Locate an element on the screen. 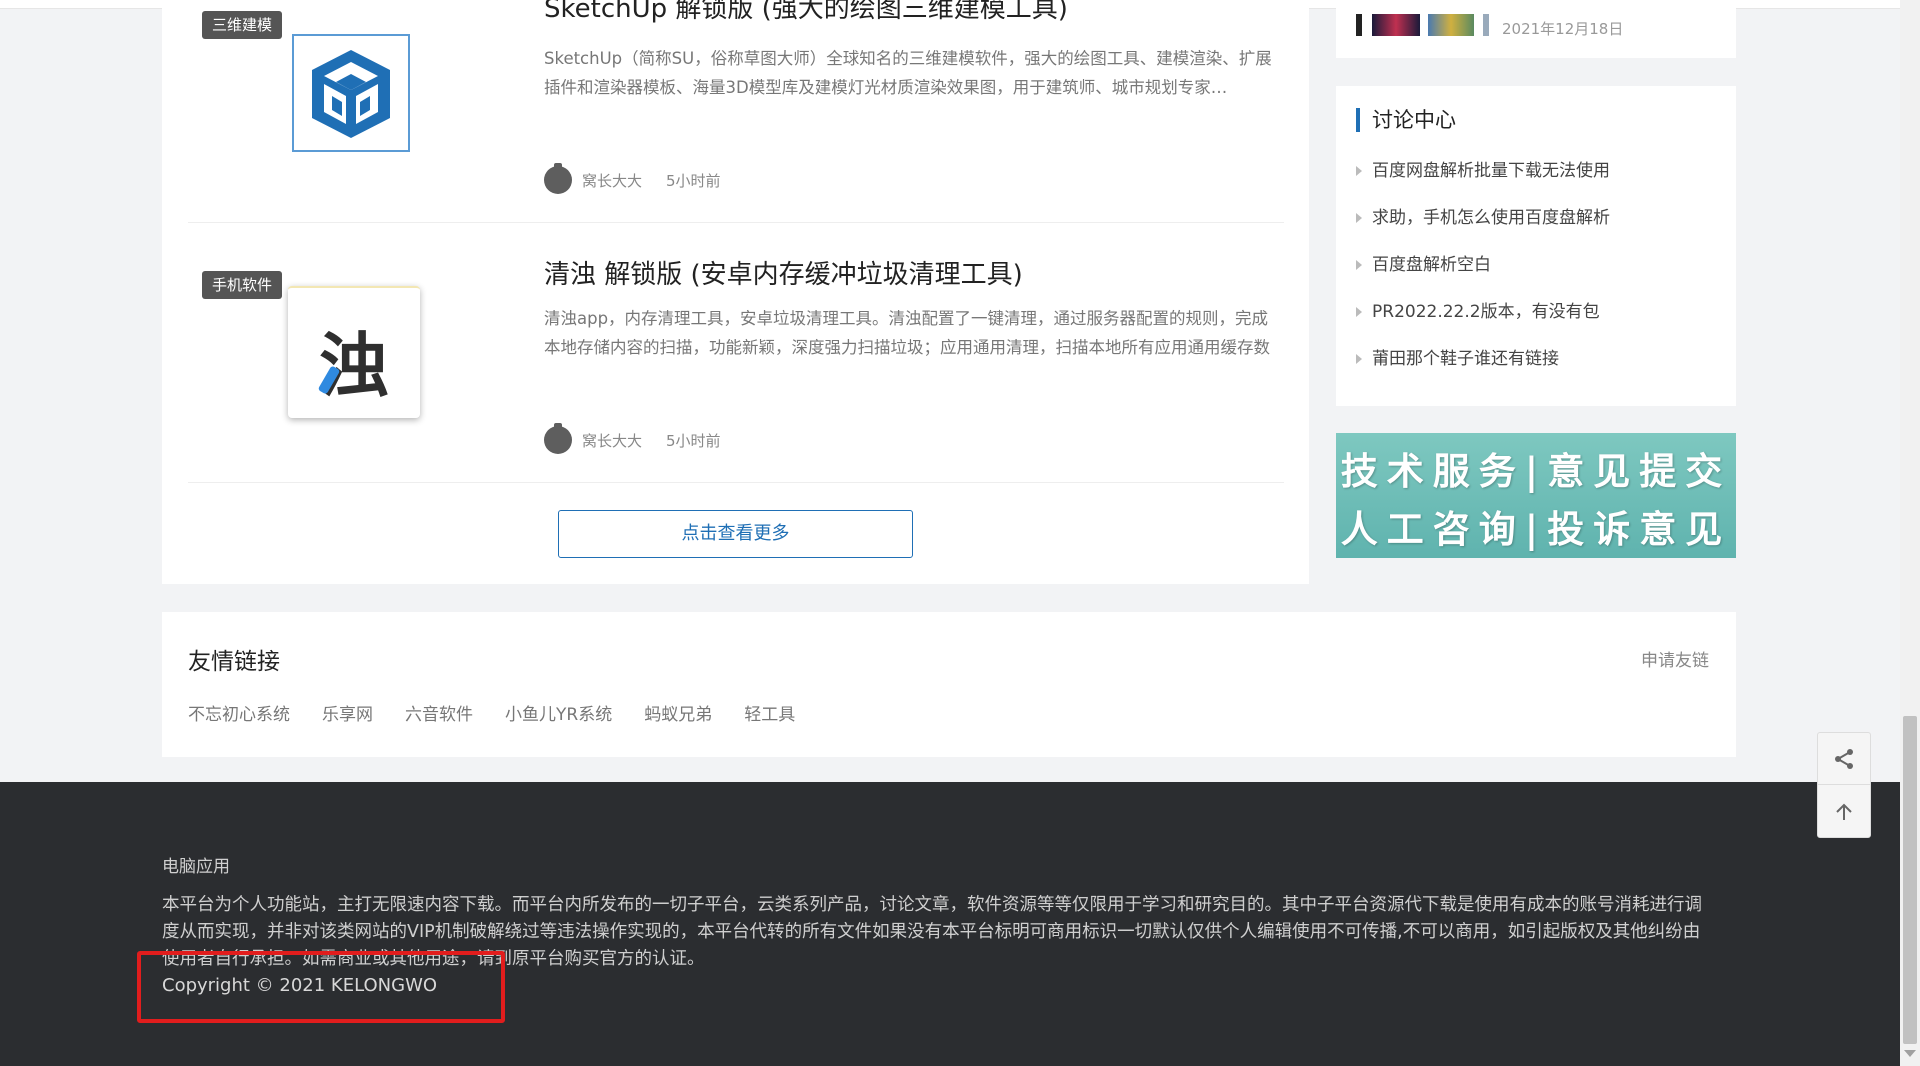  friend-link: 小鱼儿YR系统 is located at coordinates (558, 712).